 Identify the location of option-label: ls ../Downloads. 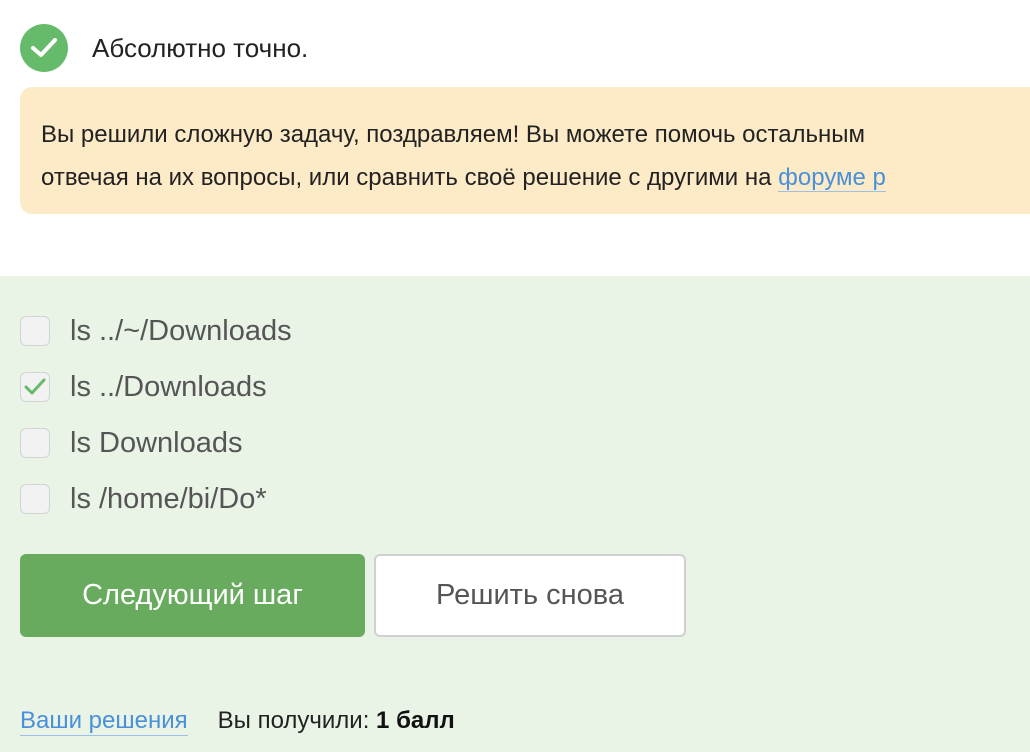
(168, 386).